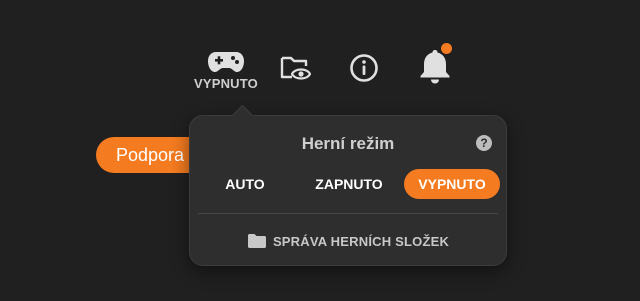 The image size is (640, 301). I want to click on mode-on-option: ZAPNUTO, so click(349, 184).